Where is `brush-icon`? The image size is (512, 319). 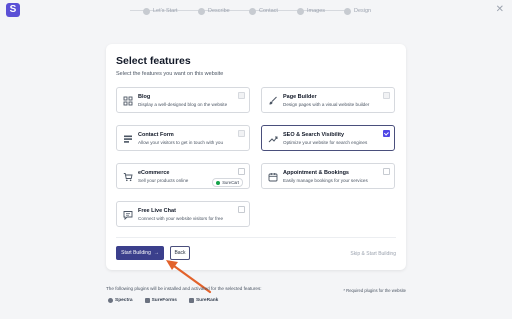 brush-icon is located at coordinates (273, 101).